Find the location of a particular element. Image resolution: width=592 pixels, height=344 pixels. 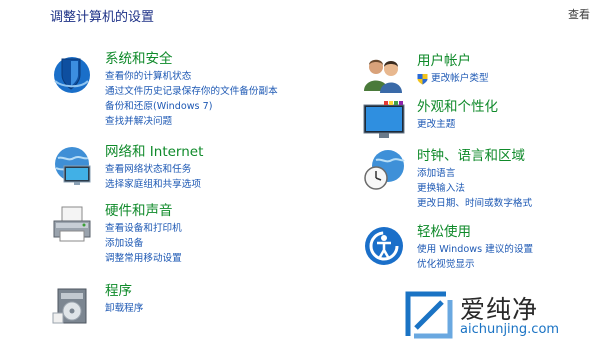

link-view-computer-status: 查看你的计算机状态 is located at coordinates (220, 76).